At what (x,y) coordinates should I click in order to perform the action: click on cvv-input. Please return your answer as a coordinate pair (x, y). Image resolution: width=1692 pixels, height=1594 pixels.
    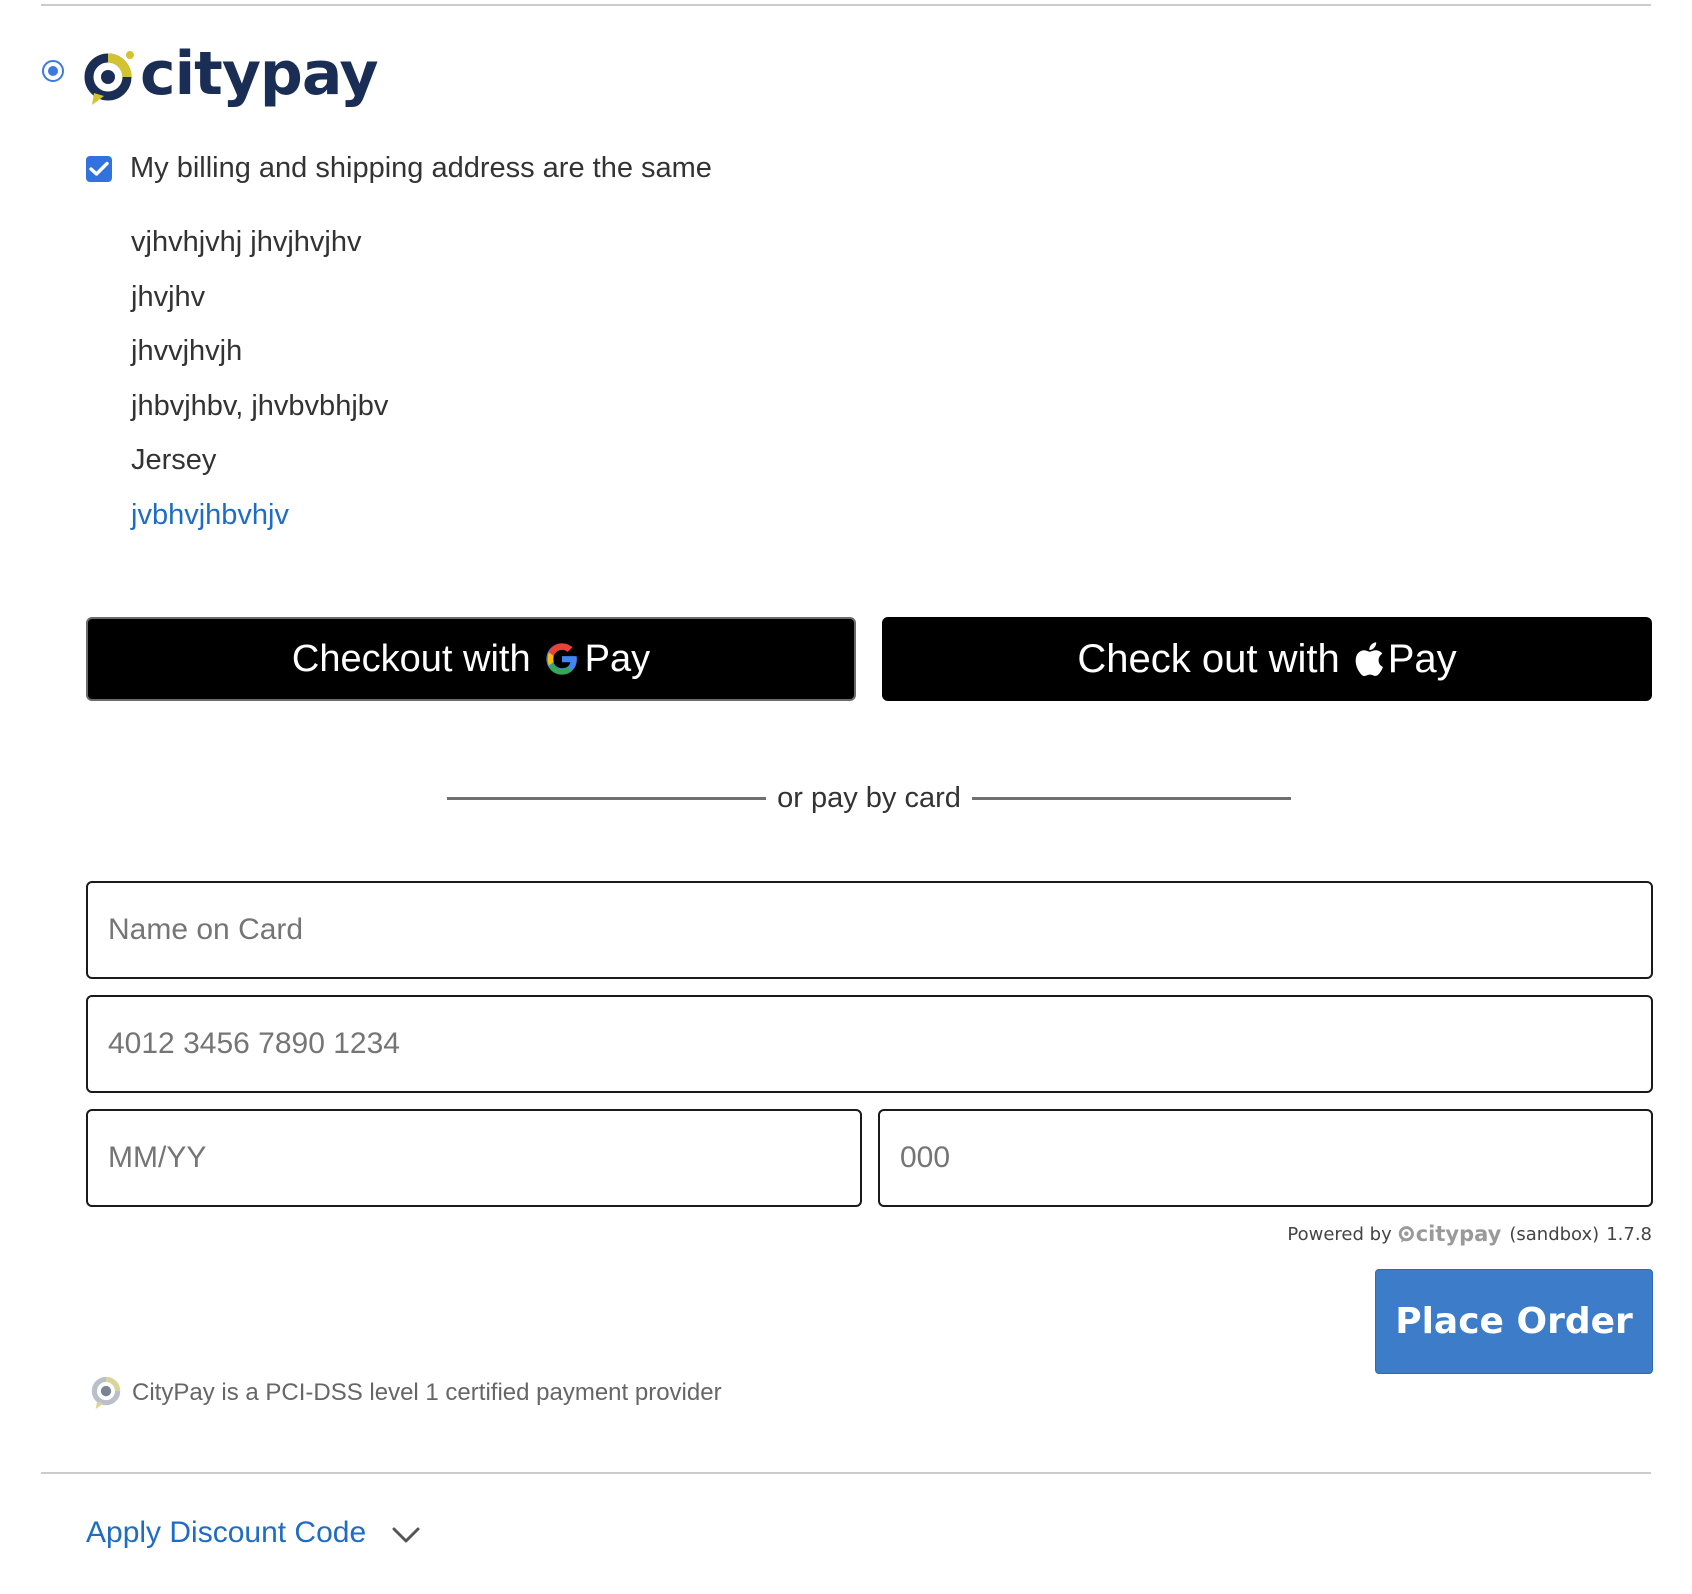
    Looking at the image, I should click on (1265, 1158).